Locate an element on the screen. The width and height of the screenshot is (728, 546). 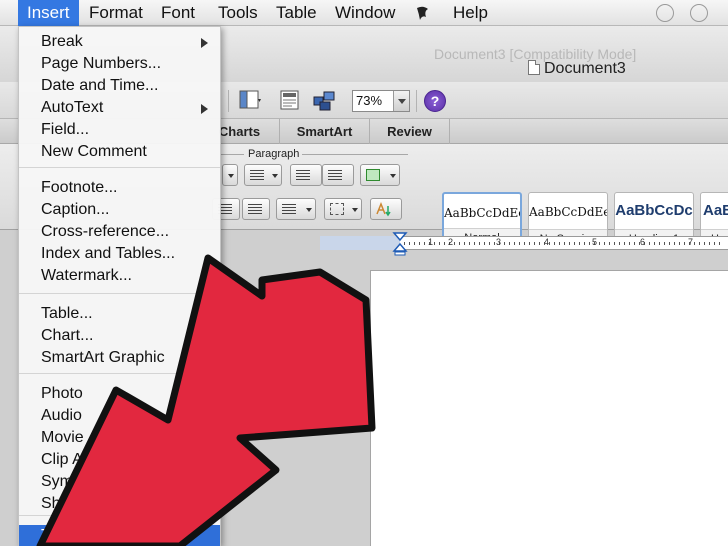
decrease-indent-button is located at coordinates (306, 175).